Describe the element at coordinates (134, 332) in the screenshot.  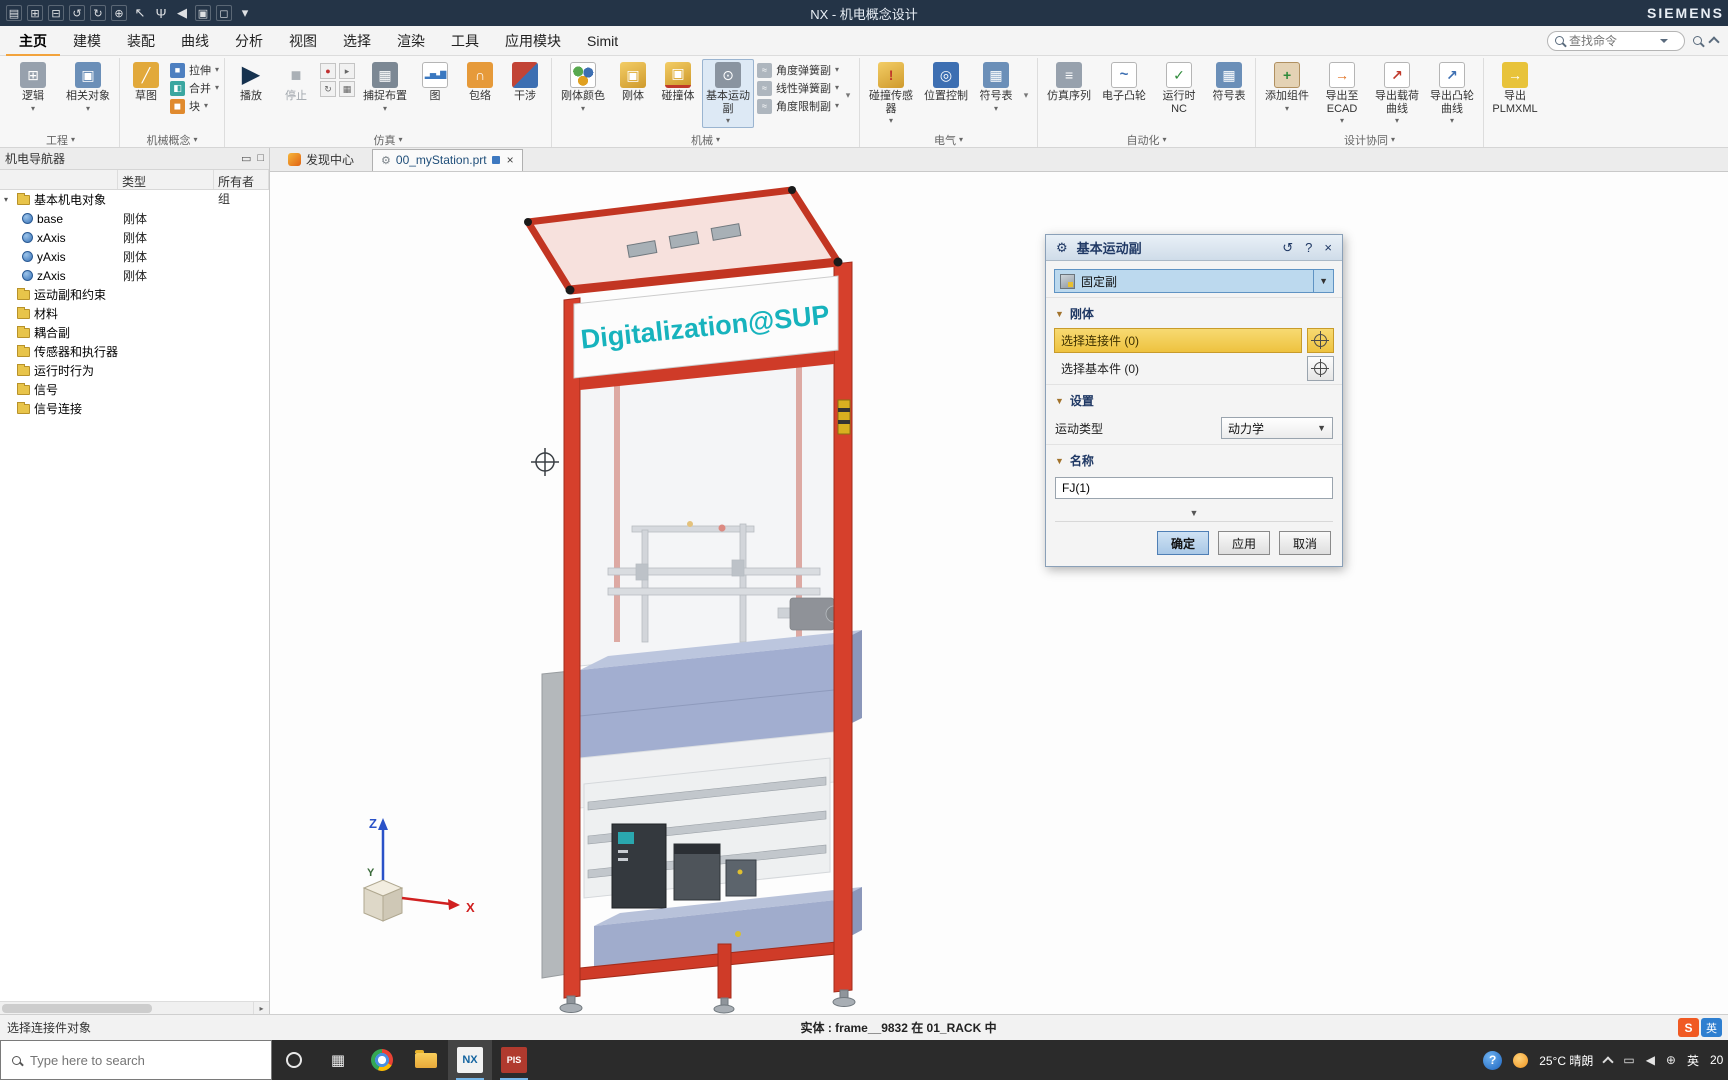
I see `tree-row-couplers: 耦合副` at that location.